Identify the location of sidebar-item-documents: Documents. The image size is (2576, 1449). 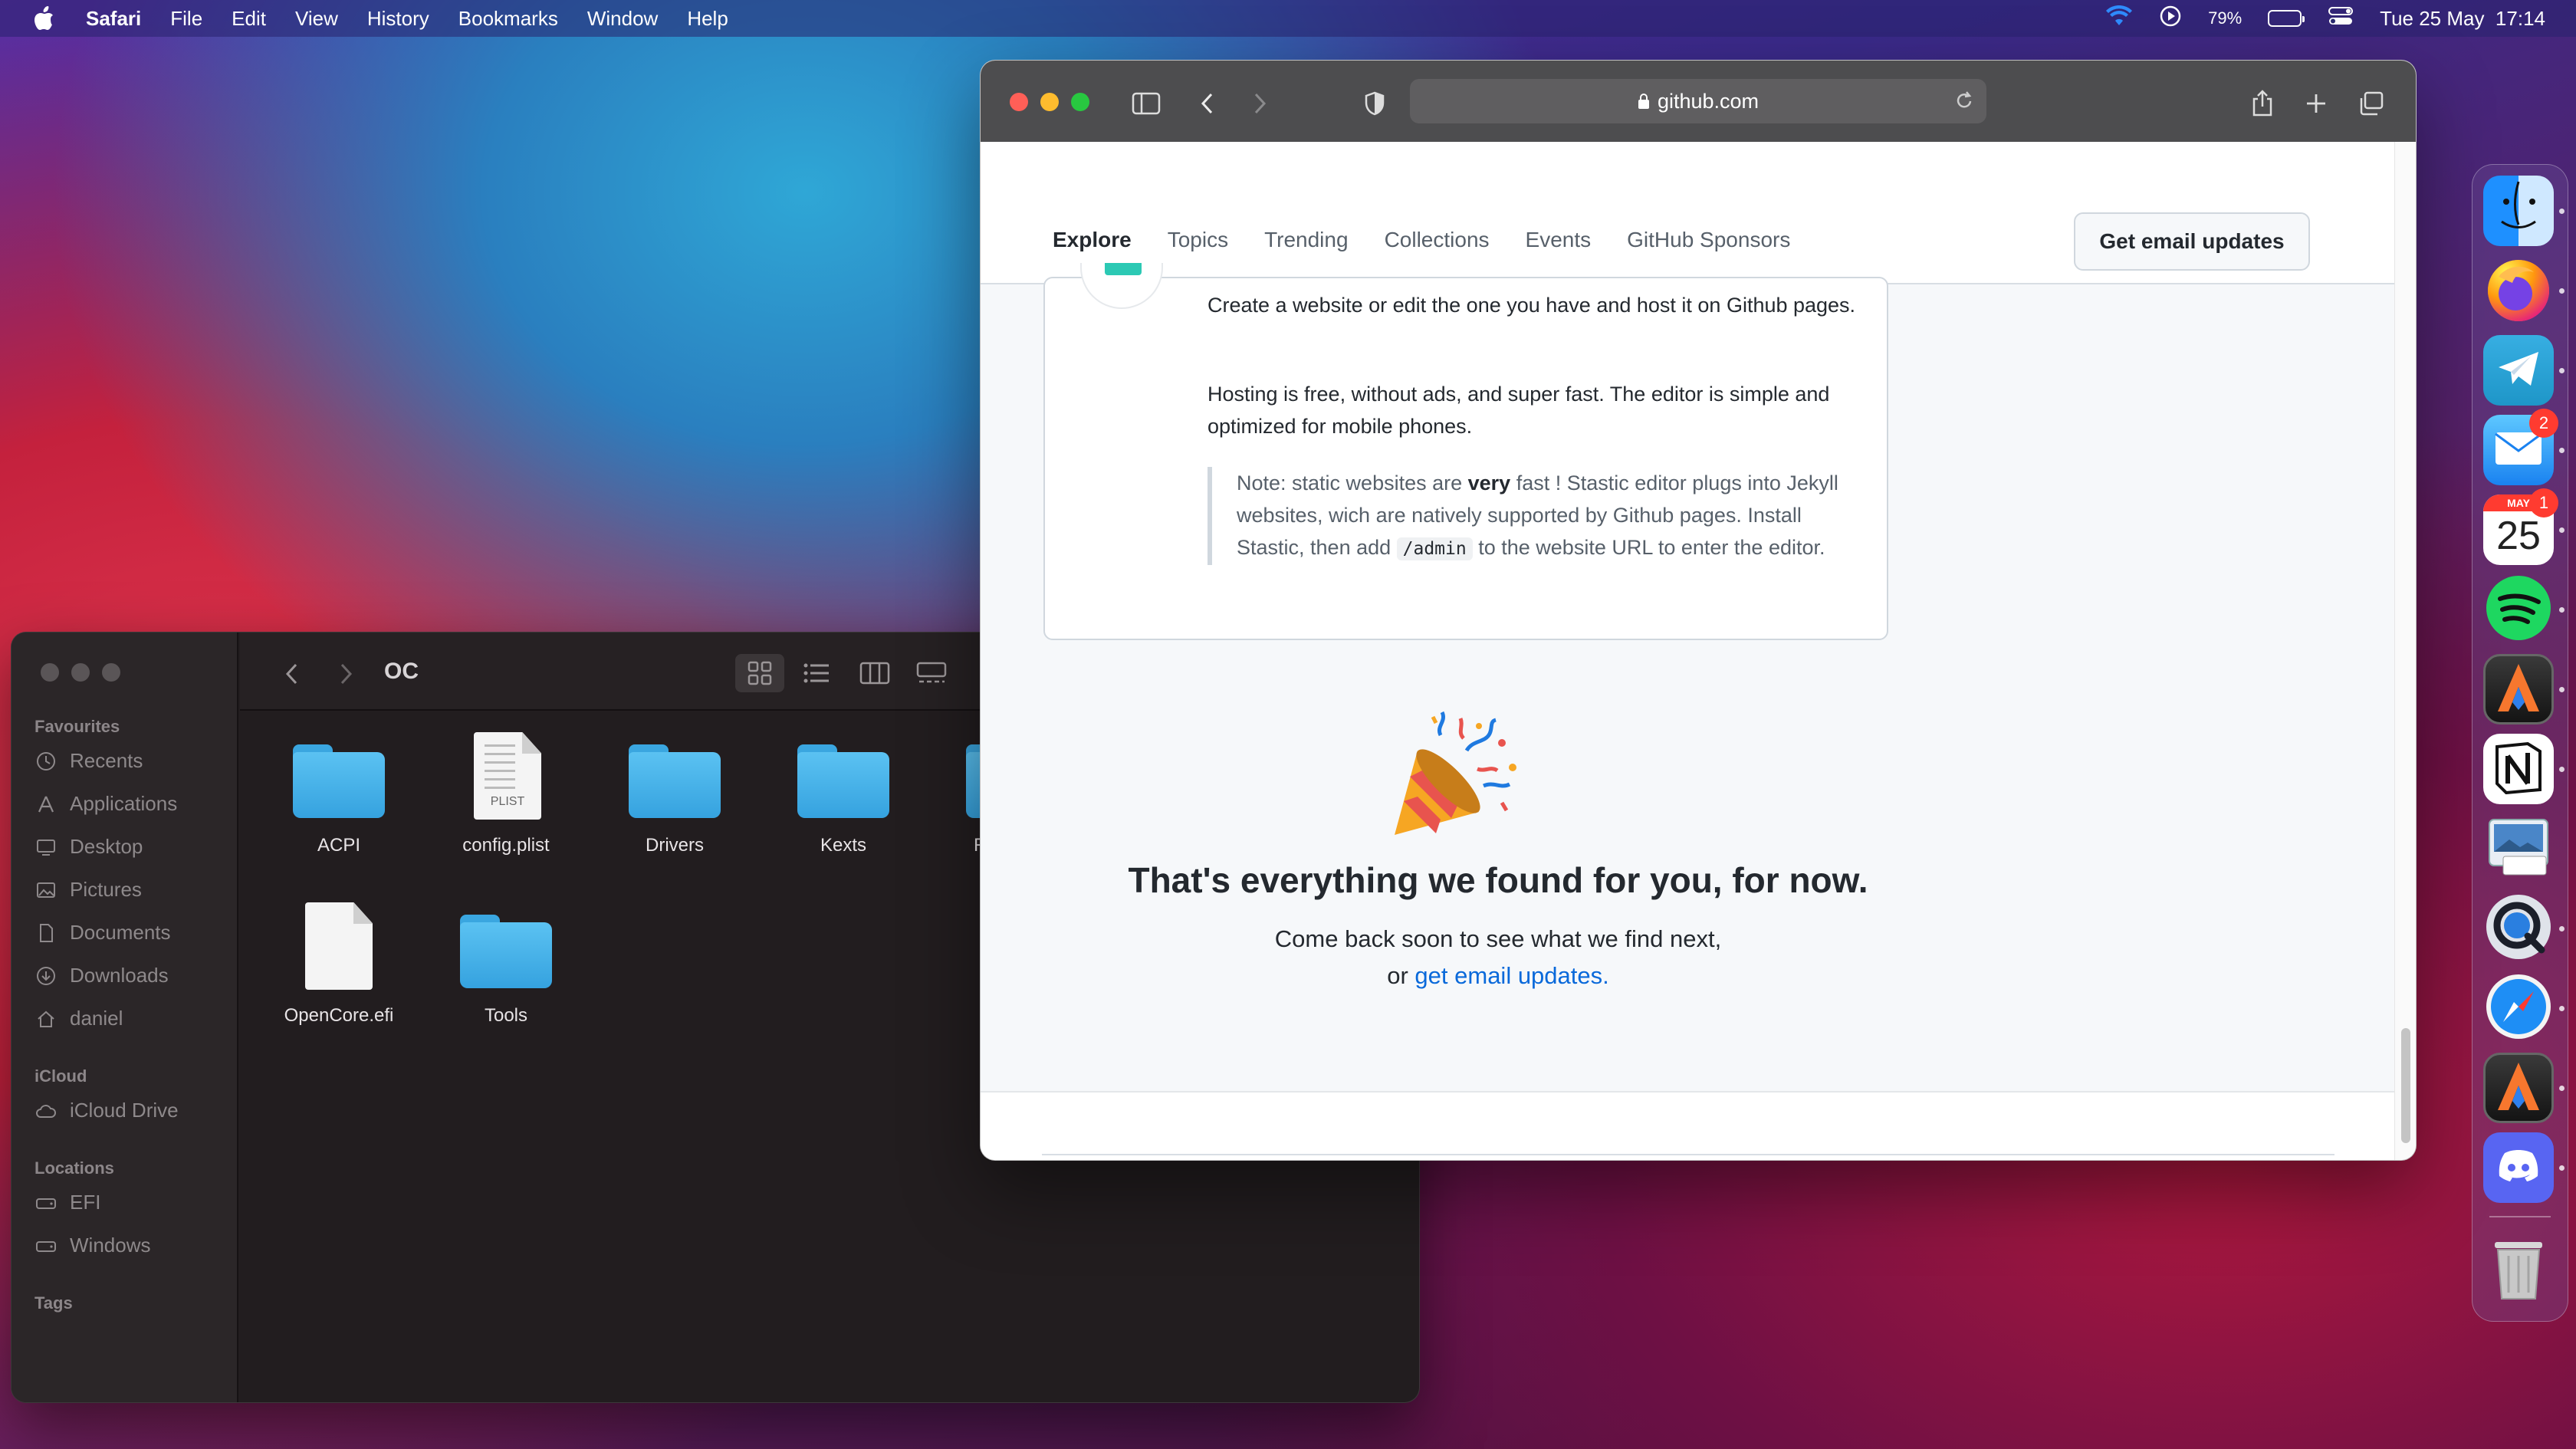
(102, 933).